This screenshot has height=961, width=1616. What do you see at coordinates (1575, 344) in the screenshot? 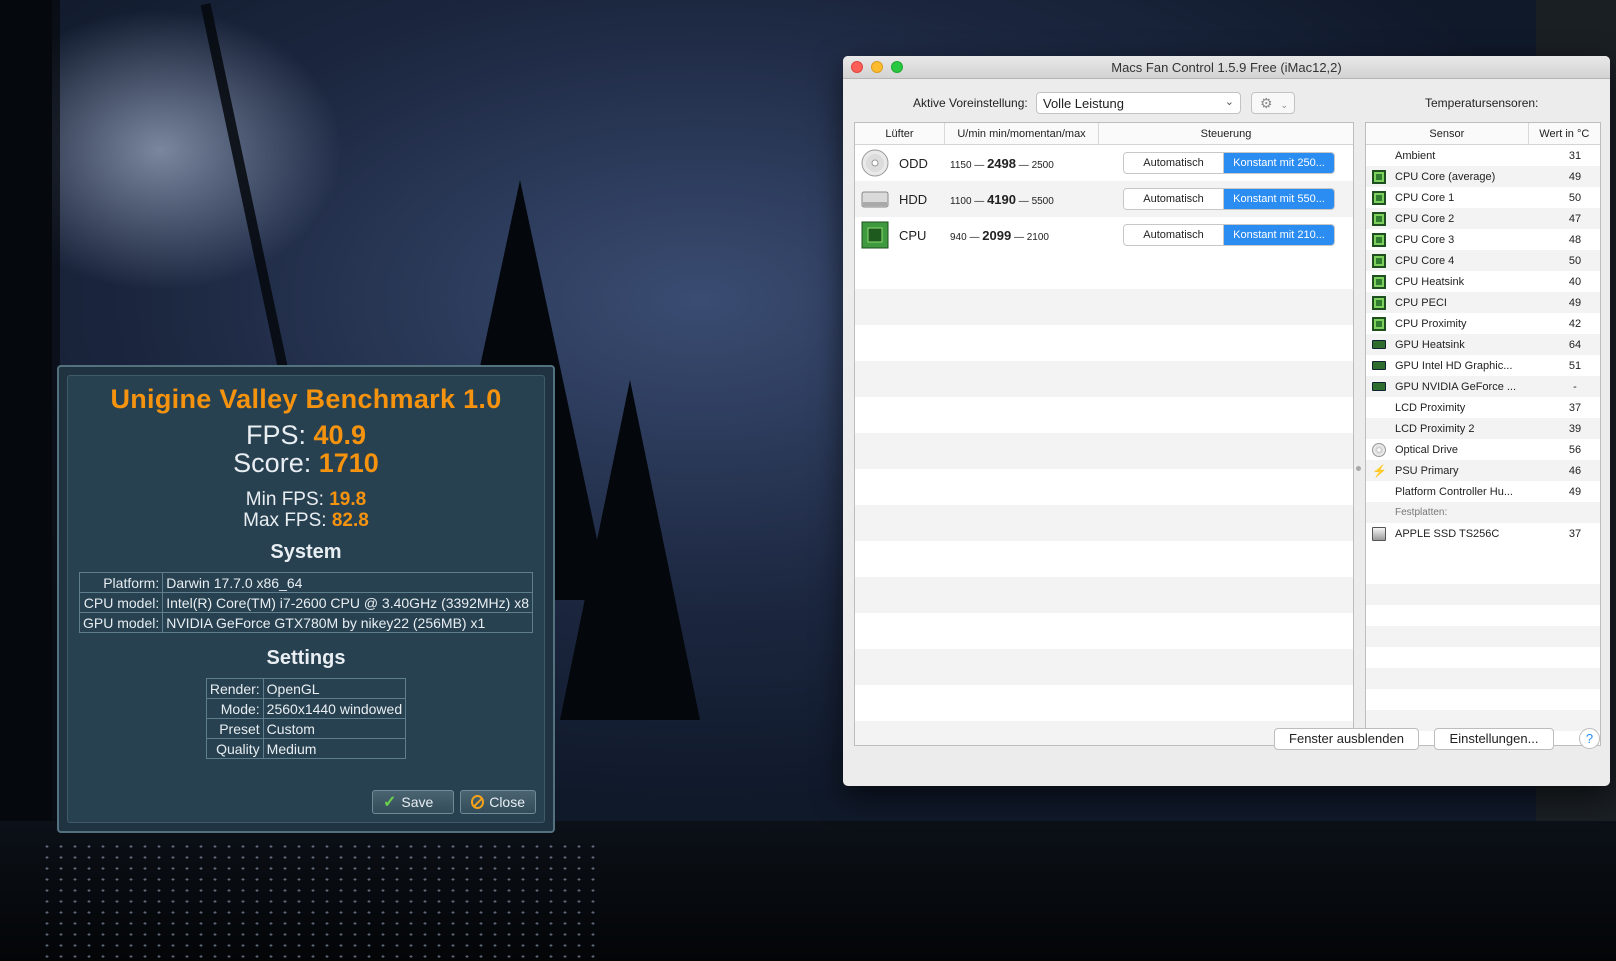
I see `sensor-value: 64` at bounding box center [1575, 344].